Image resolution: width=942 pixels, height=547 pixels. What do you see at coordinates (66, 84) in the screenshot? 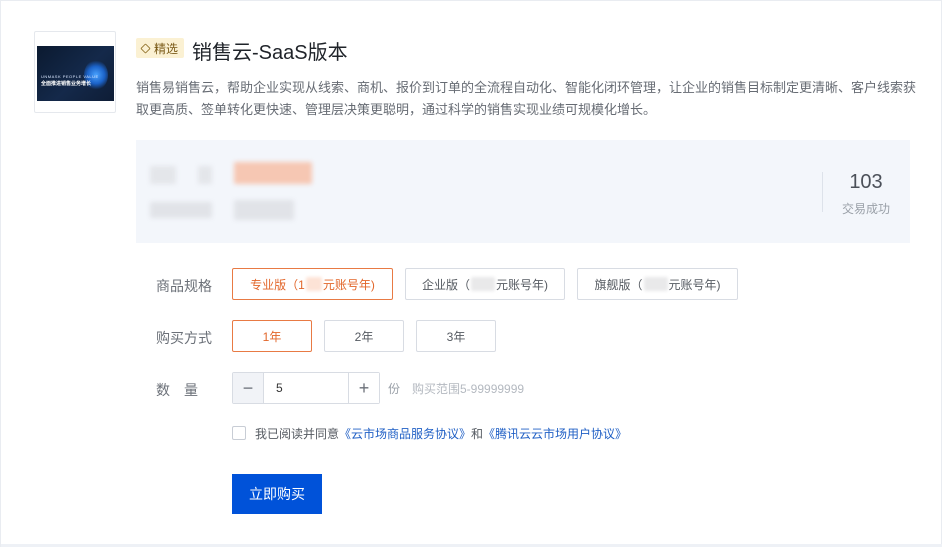
I see `thumbnail-line2: 全面推进销售业务增长` at bounding box center [66, 84].